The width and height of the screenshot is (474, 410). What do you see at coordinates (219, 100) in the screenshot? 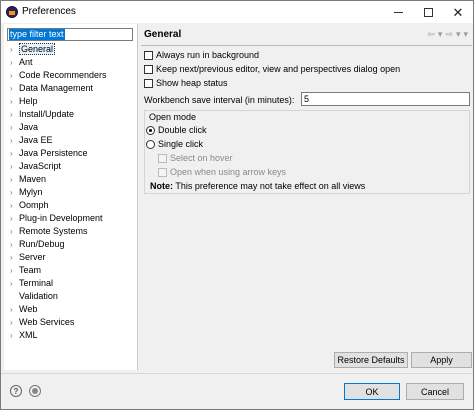
I see `save-interval-label: Workbench save interval (in minutes):` at bounding box center [219, 100].